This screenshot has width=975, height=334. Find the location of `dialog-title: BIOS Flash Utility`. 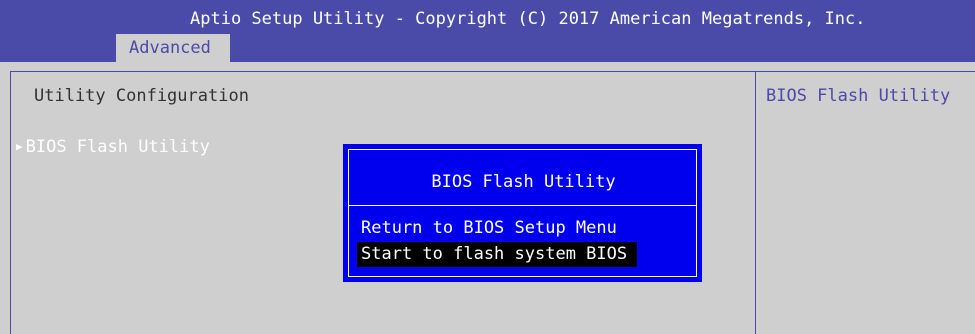

dialog-title: BIOS Flash Utility is located at coordinates (523, 182).